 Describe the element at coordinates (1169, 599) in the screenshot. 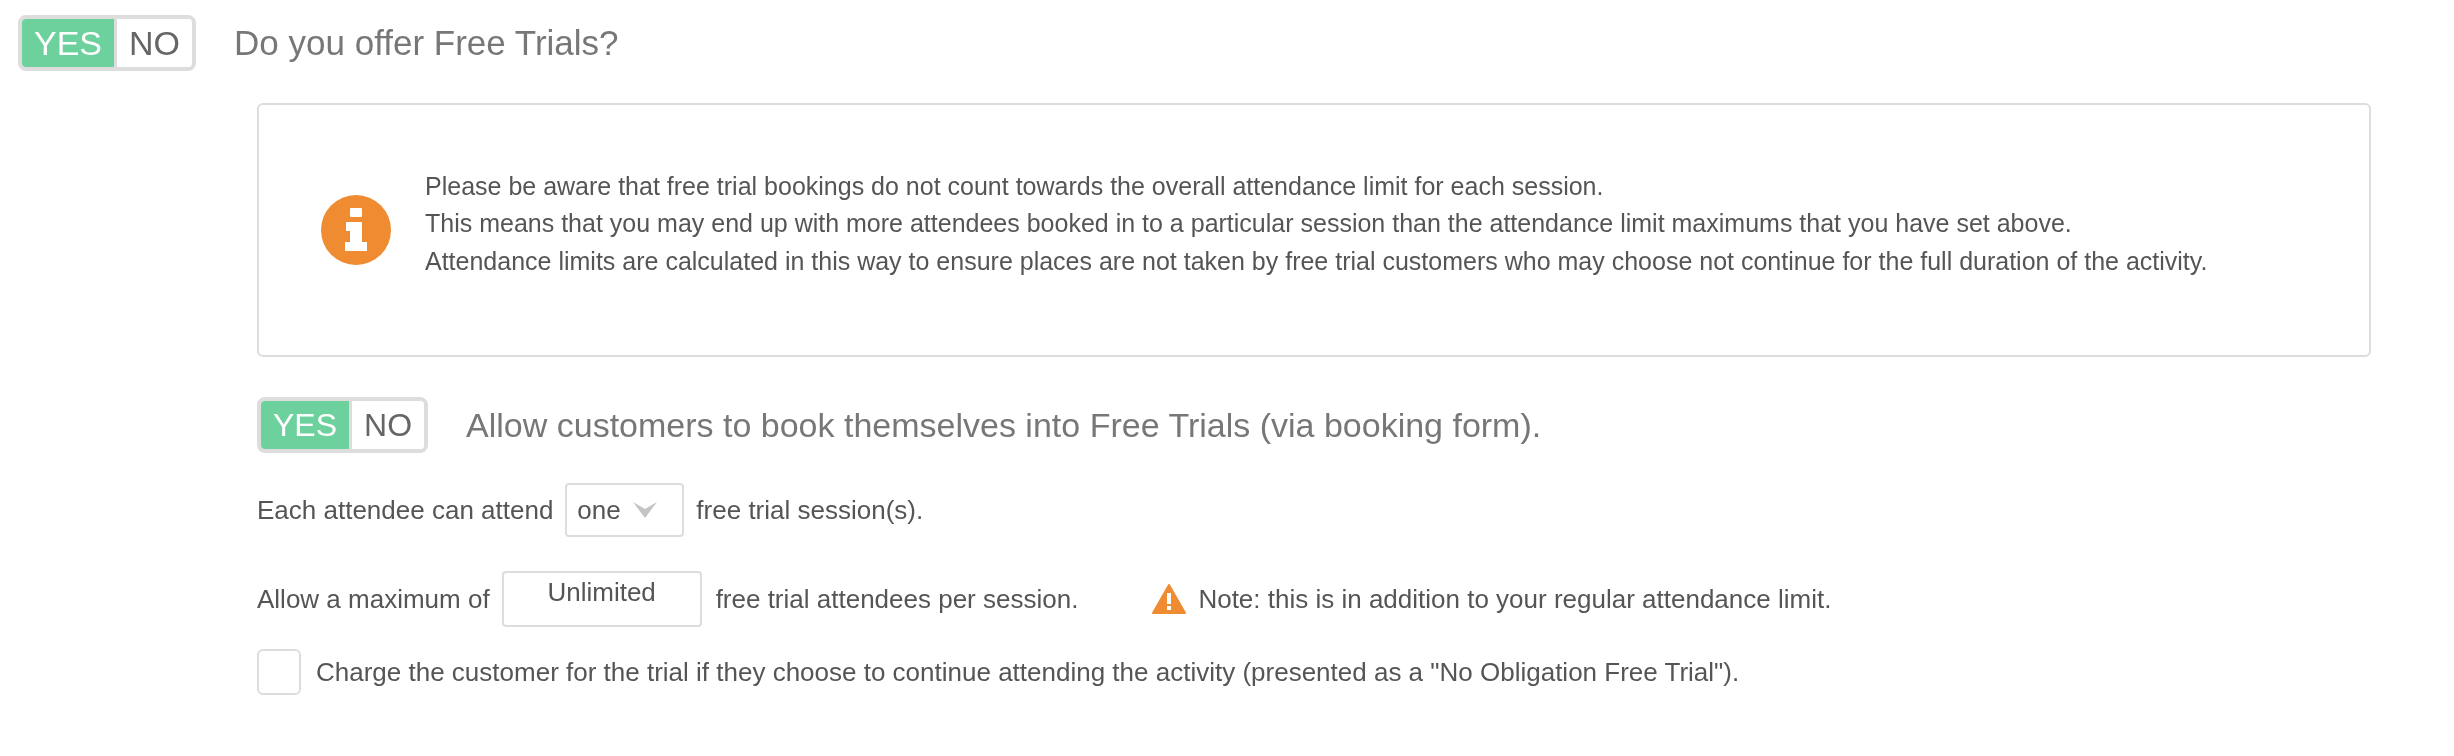

I see `warning-icon` at that location.